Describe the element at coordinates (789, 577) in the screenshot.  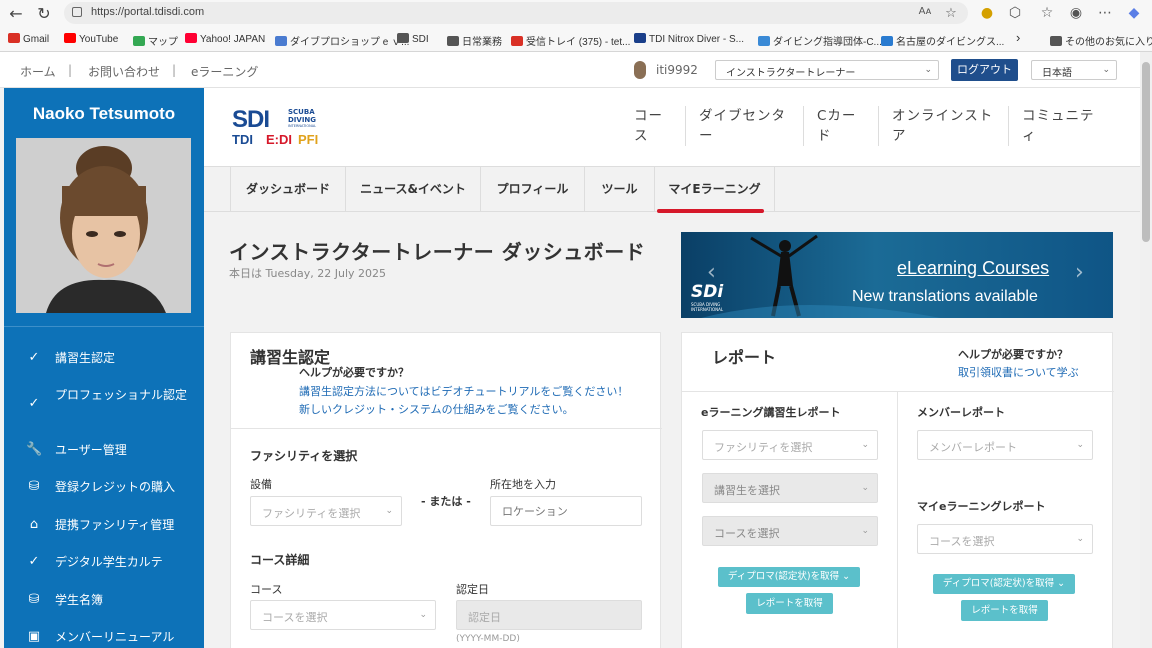
I see `el-diploma-button: ディプロマ(認定状)を取得 ⌄` at that location.